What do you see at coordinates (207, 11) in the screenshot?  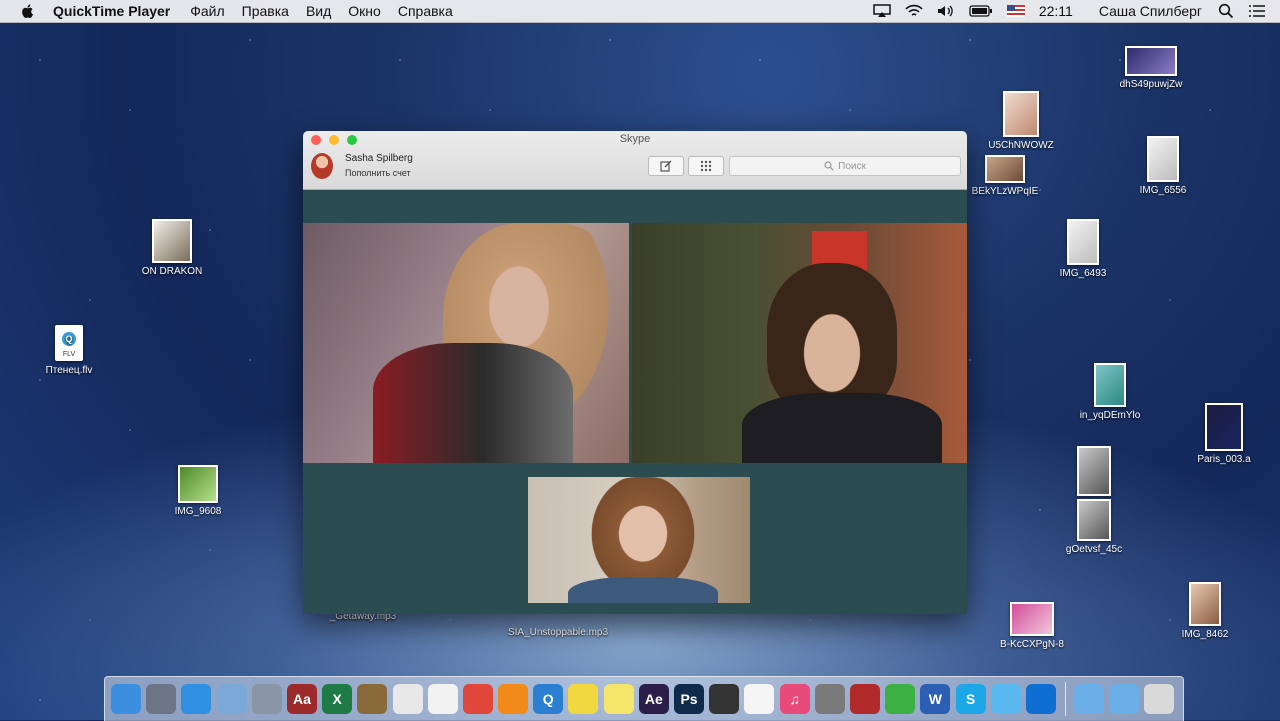 I see `menu-file: Файл` at bounding box center [207, 11].